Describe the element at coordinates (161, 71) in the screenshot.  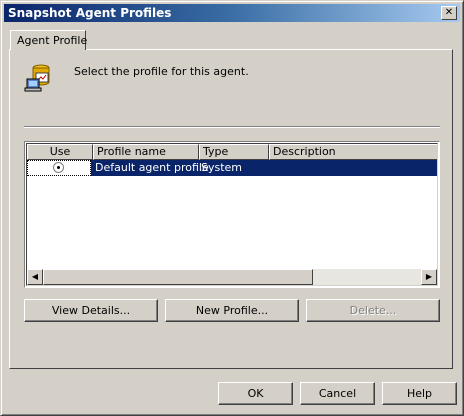
I see `instruction-text: Select the profile for this agent.` at that location.